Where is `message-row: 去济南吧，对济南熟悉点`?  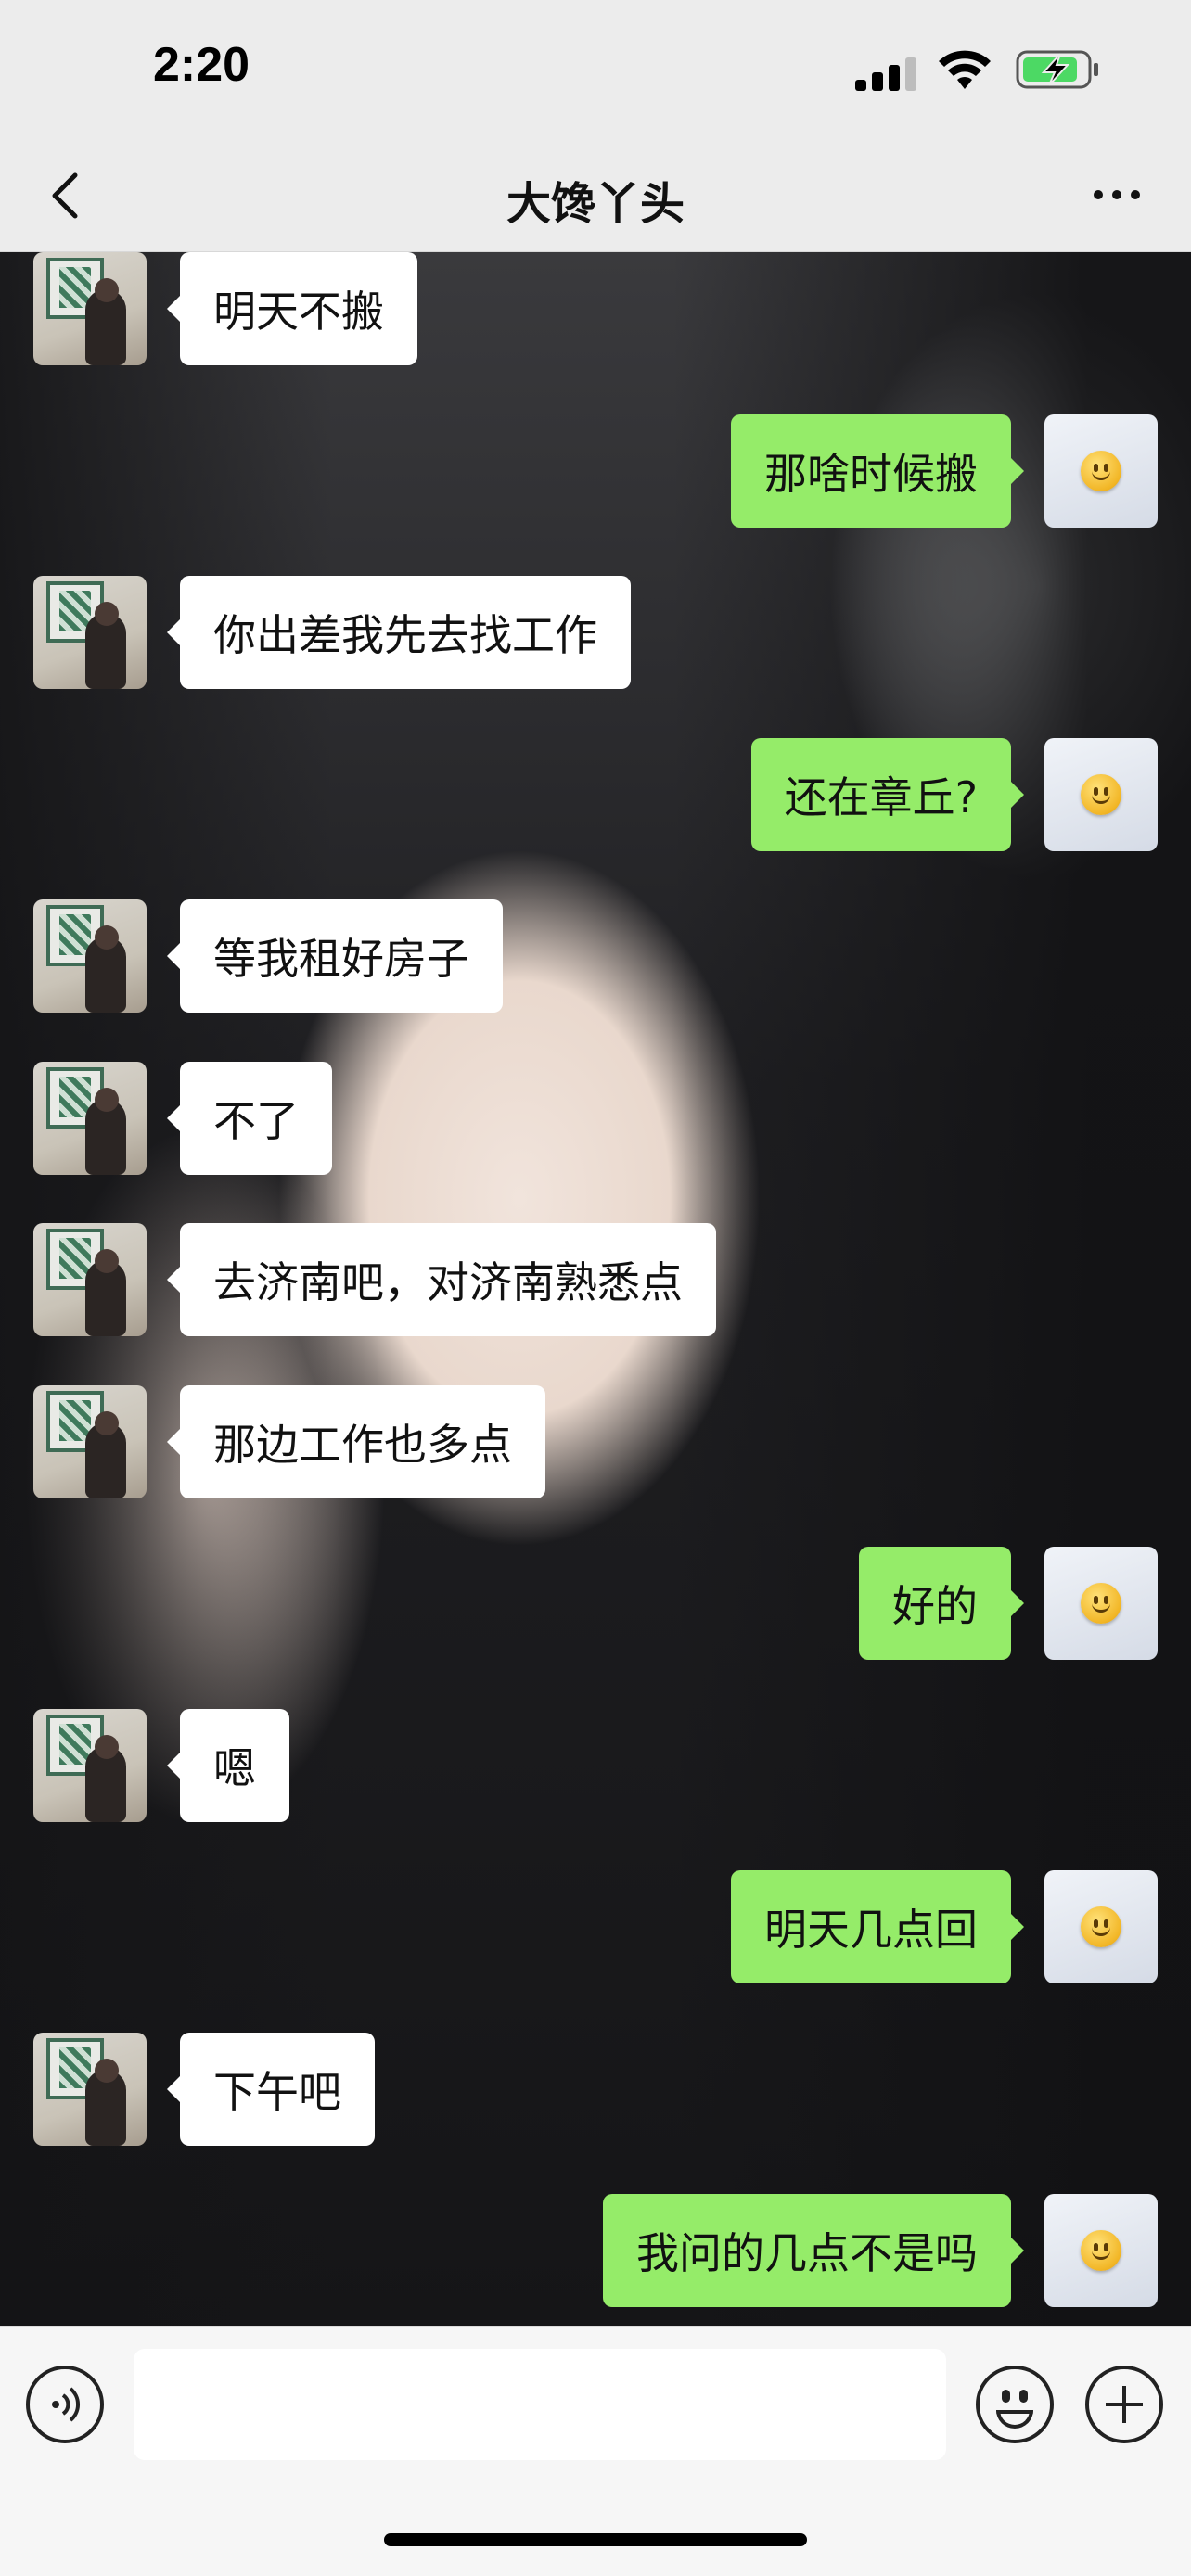
message-row: 去济南吧，对济南熟悉点 is located at coordinates (595, 1279).